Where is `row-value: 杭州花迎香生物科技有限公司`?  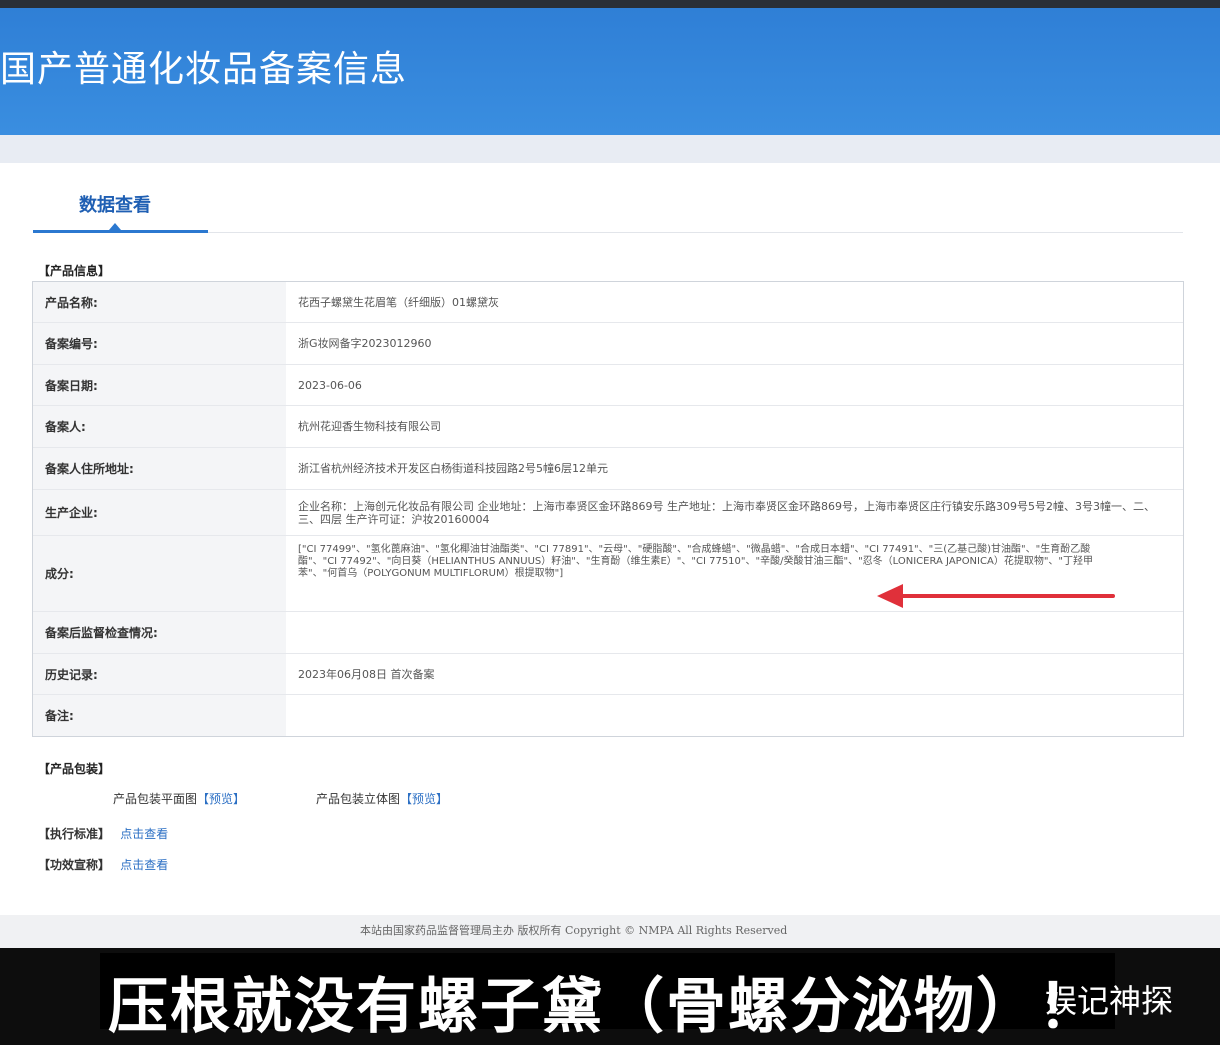
row-value: 杭州花迎香生物科技有限公司 is located at coordinates (369, 426).